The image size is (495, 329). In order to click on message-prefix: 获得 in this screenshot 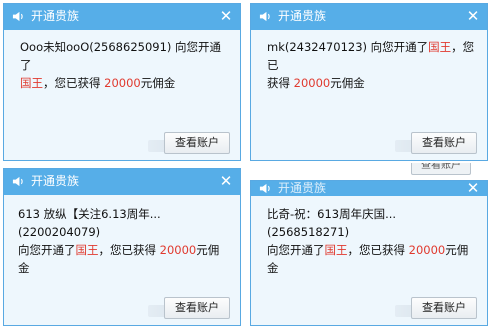, I will do `click(280, 83)`.